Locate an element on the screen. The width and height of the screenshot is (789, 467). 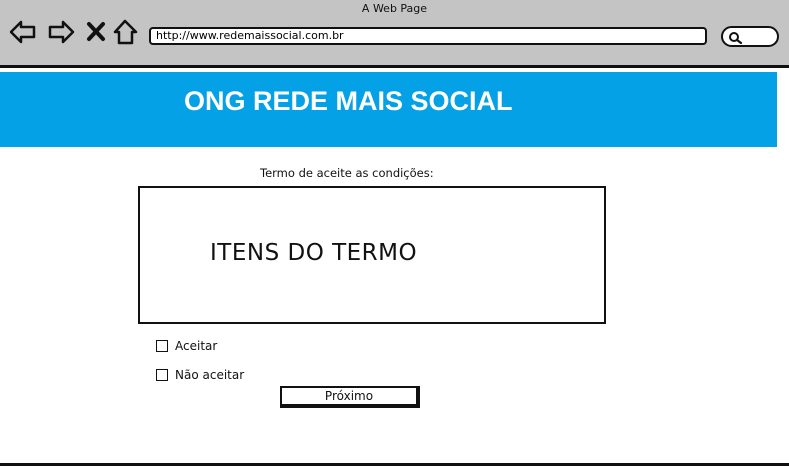
next-button: Próximo is located at coordinates (350, 397).